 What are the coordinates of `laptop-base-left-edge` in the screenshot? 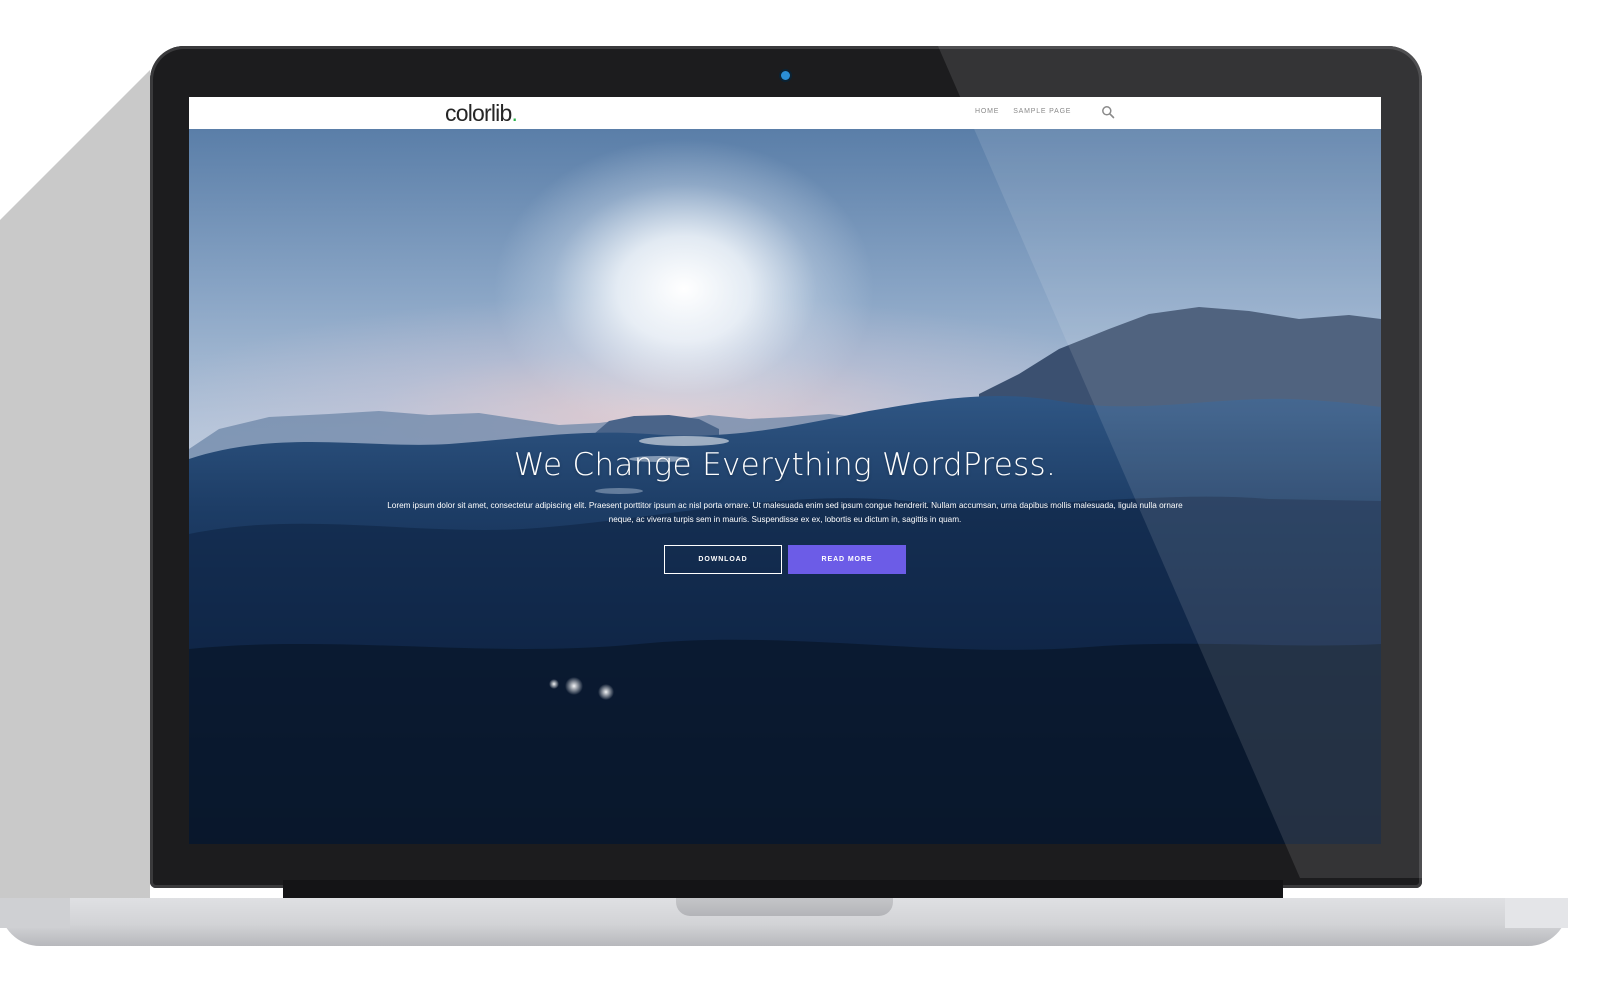 It's located at (35, 913).